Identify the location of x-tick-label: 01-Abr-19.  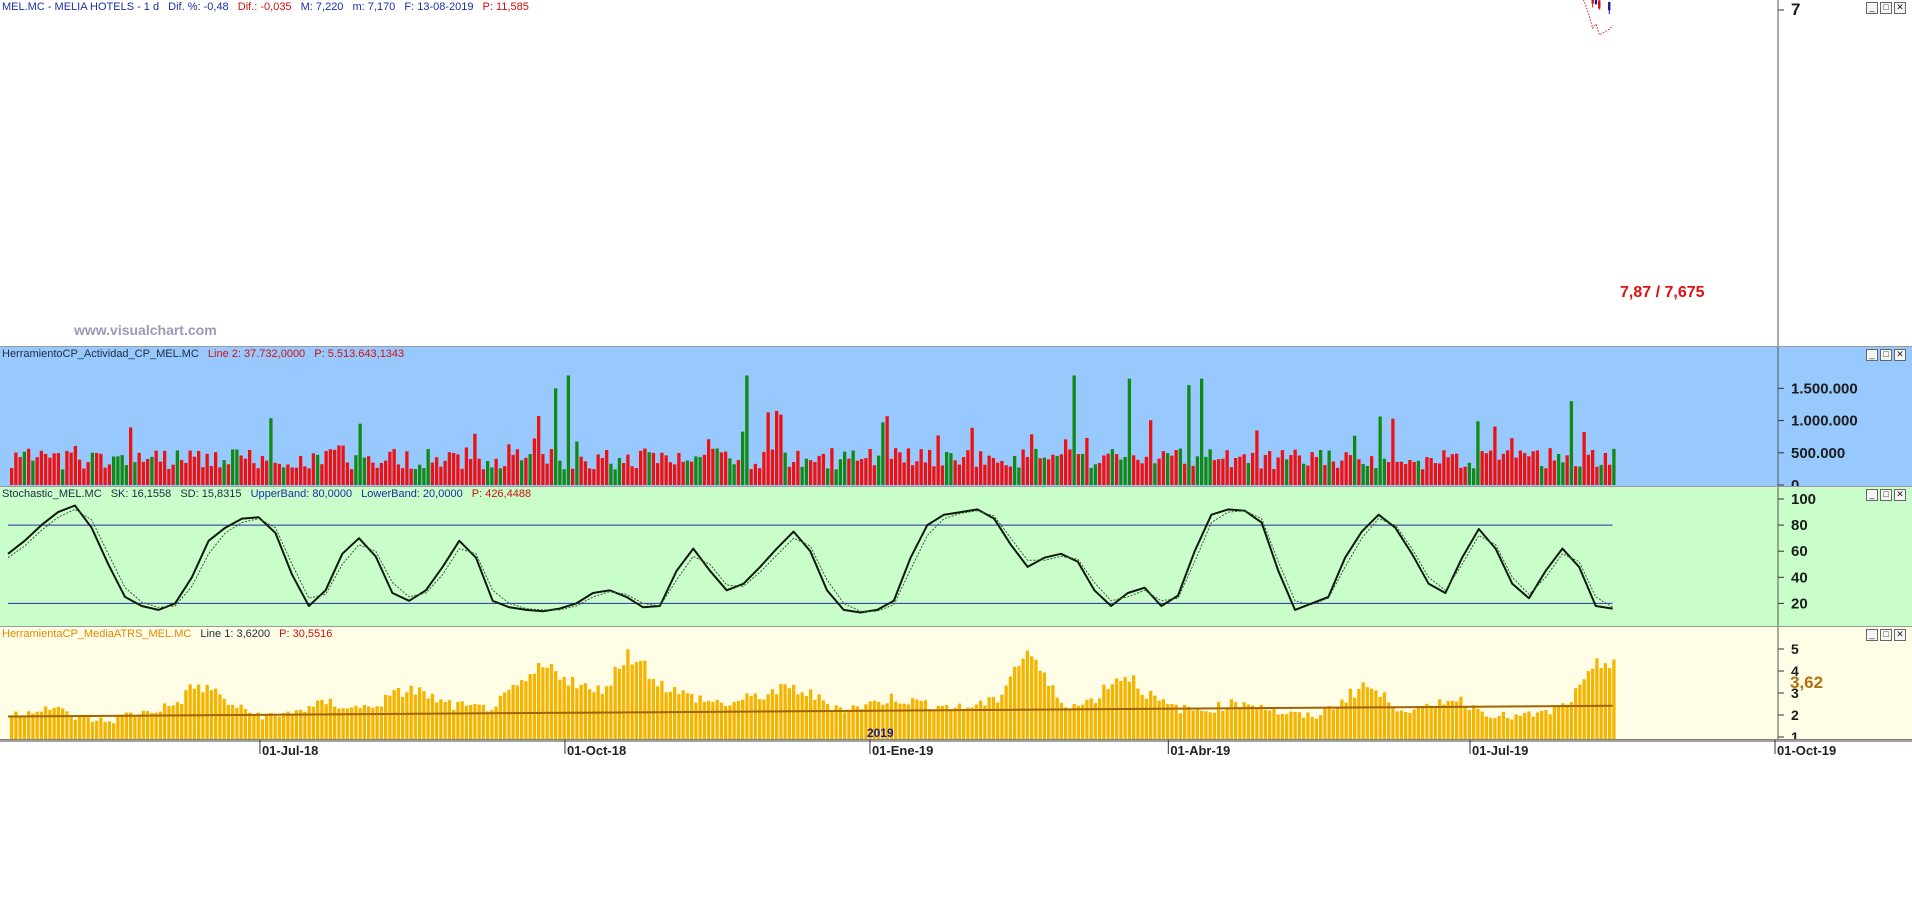
(1200, 750).